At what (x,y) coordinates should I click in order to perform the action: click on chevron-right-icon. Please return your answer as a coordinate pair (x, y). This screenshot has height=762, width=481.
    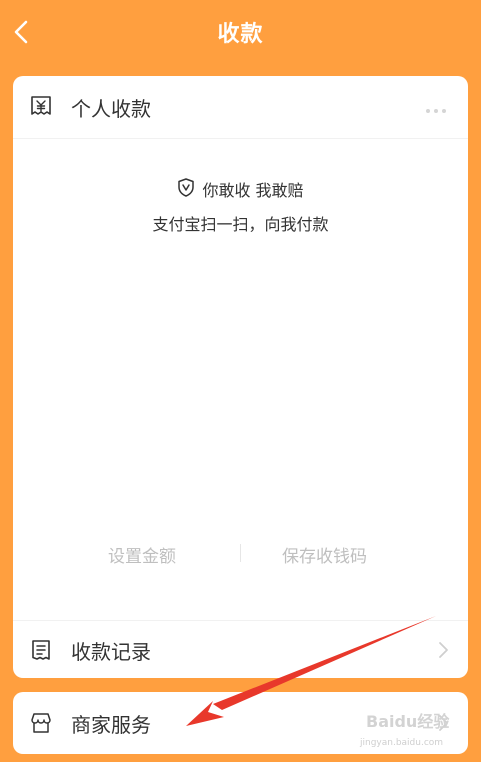
    Looking at the image, I should click on (444, 650).